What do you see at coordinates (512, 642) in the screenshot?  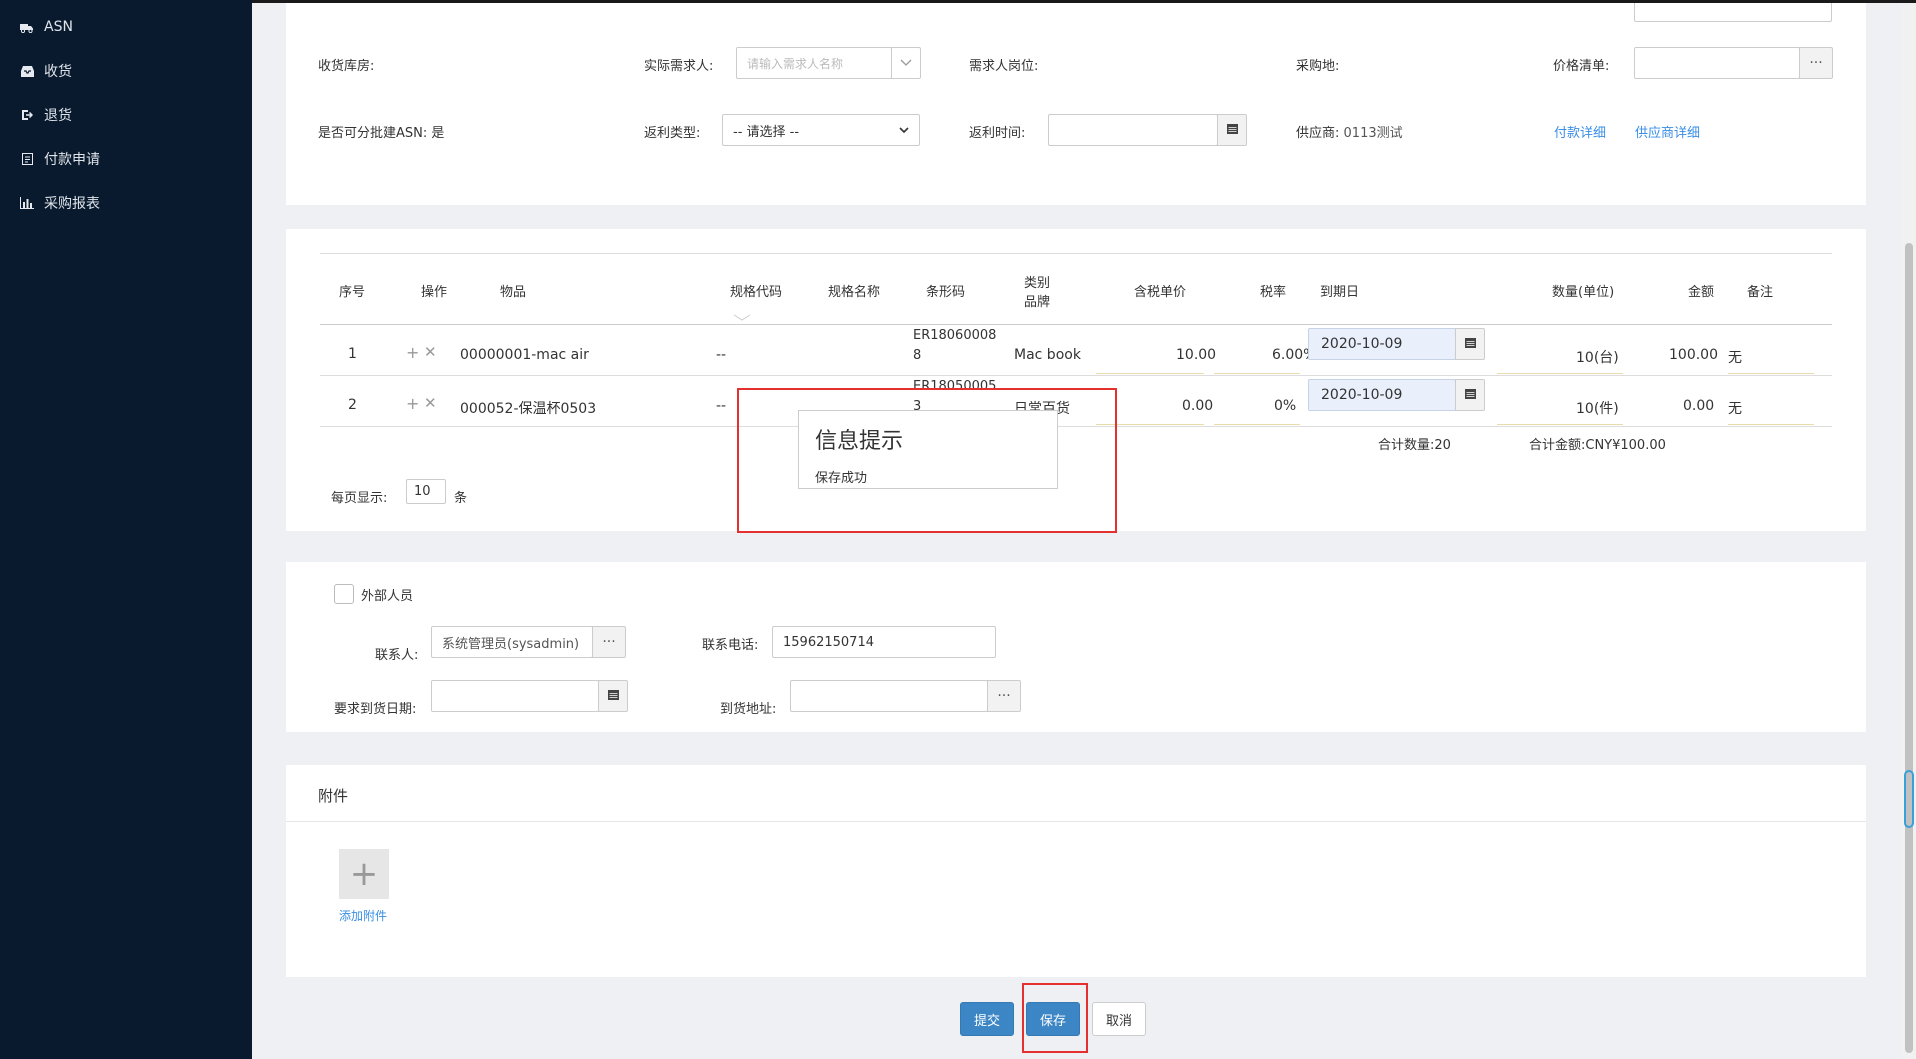 I see `contact-input: 系统管理员(sysadmin)` at bounding box center [512, 642].